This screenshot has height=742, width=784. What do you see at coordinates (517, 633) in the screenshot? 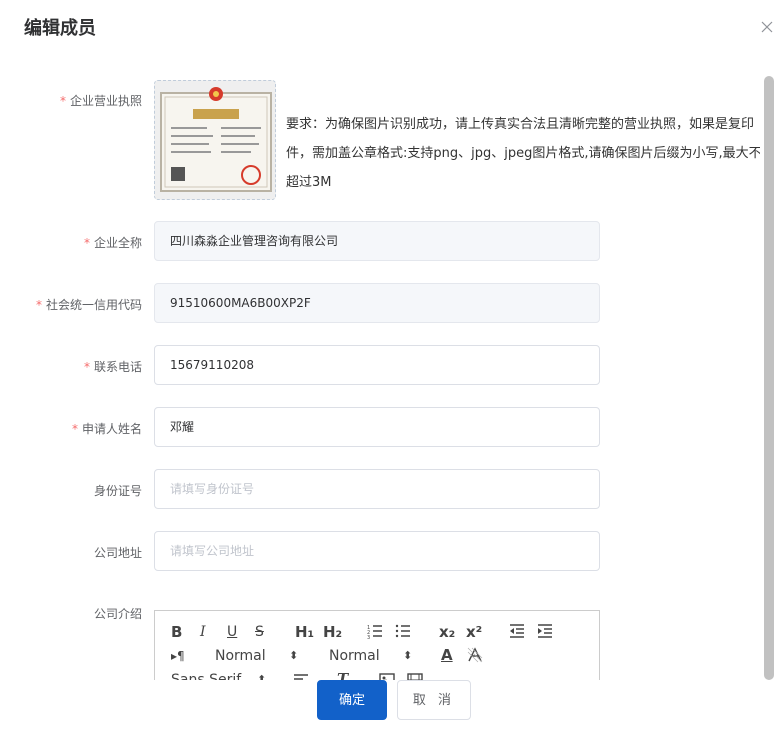
I see `outdent-icon` at bounding box center [517, 633].